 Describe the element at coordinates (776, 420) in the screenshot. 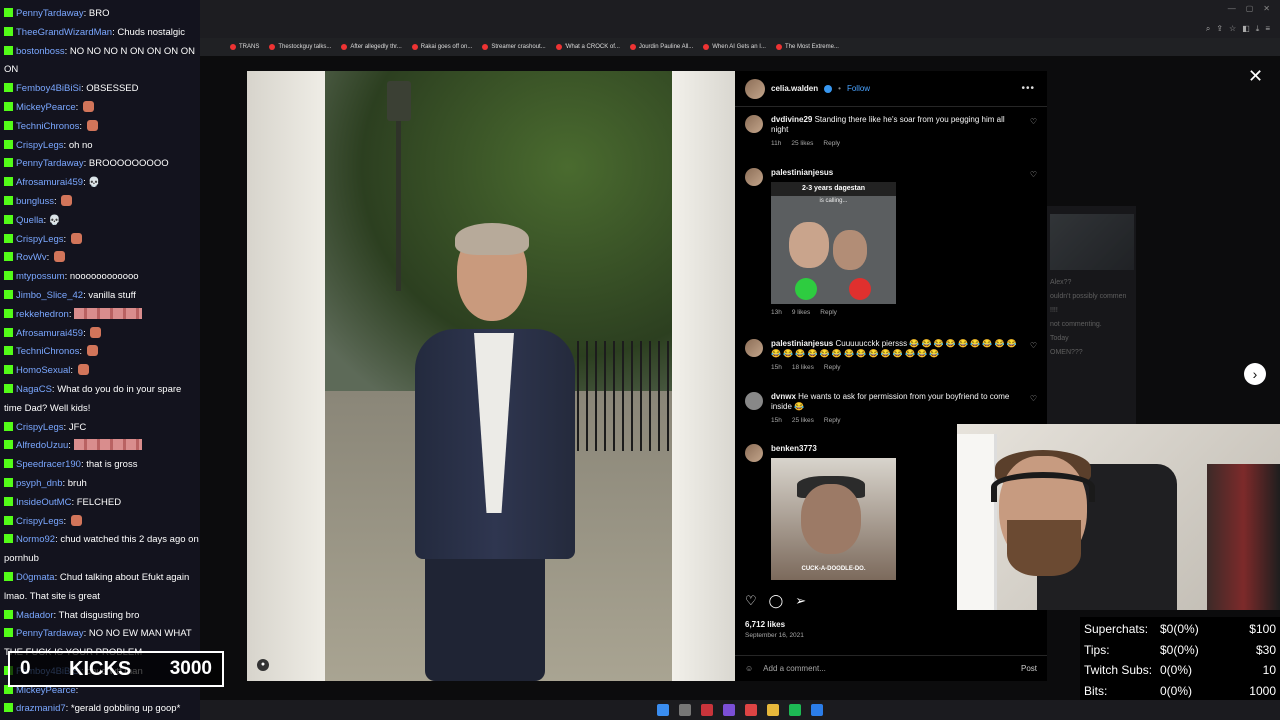

I see `comment-time: 15h` at that location.